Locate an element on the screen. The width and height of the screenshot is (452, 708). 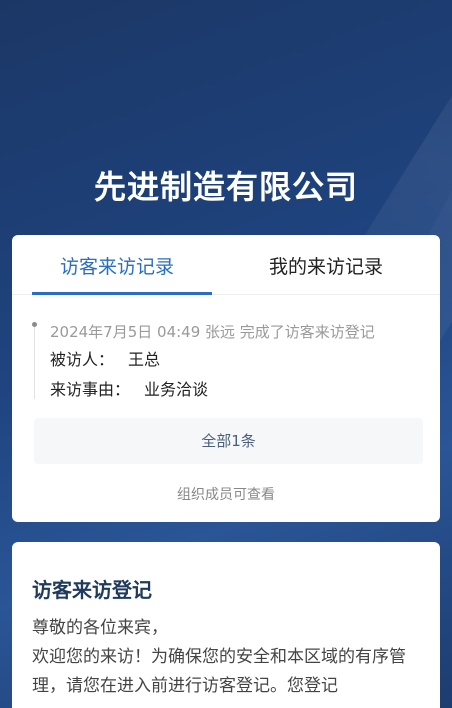
tab-my-records: 我的来访记录 is located at coordinates (326, 267).